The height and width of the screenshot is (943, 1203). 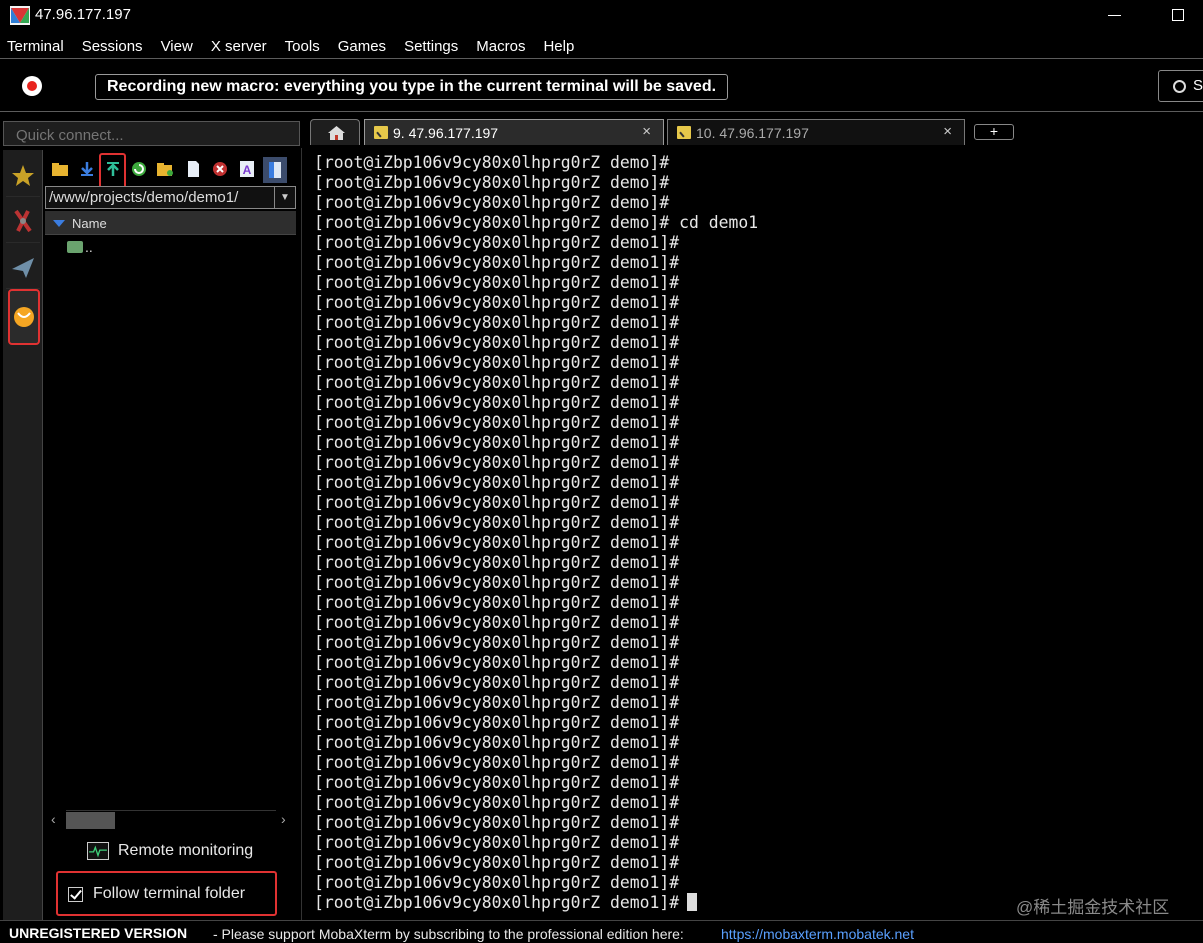 What do you see at coordinates (165, 169) in the screenshot?
I see `new-folder-icon` at bounding box center [165, 169].